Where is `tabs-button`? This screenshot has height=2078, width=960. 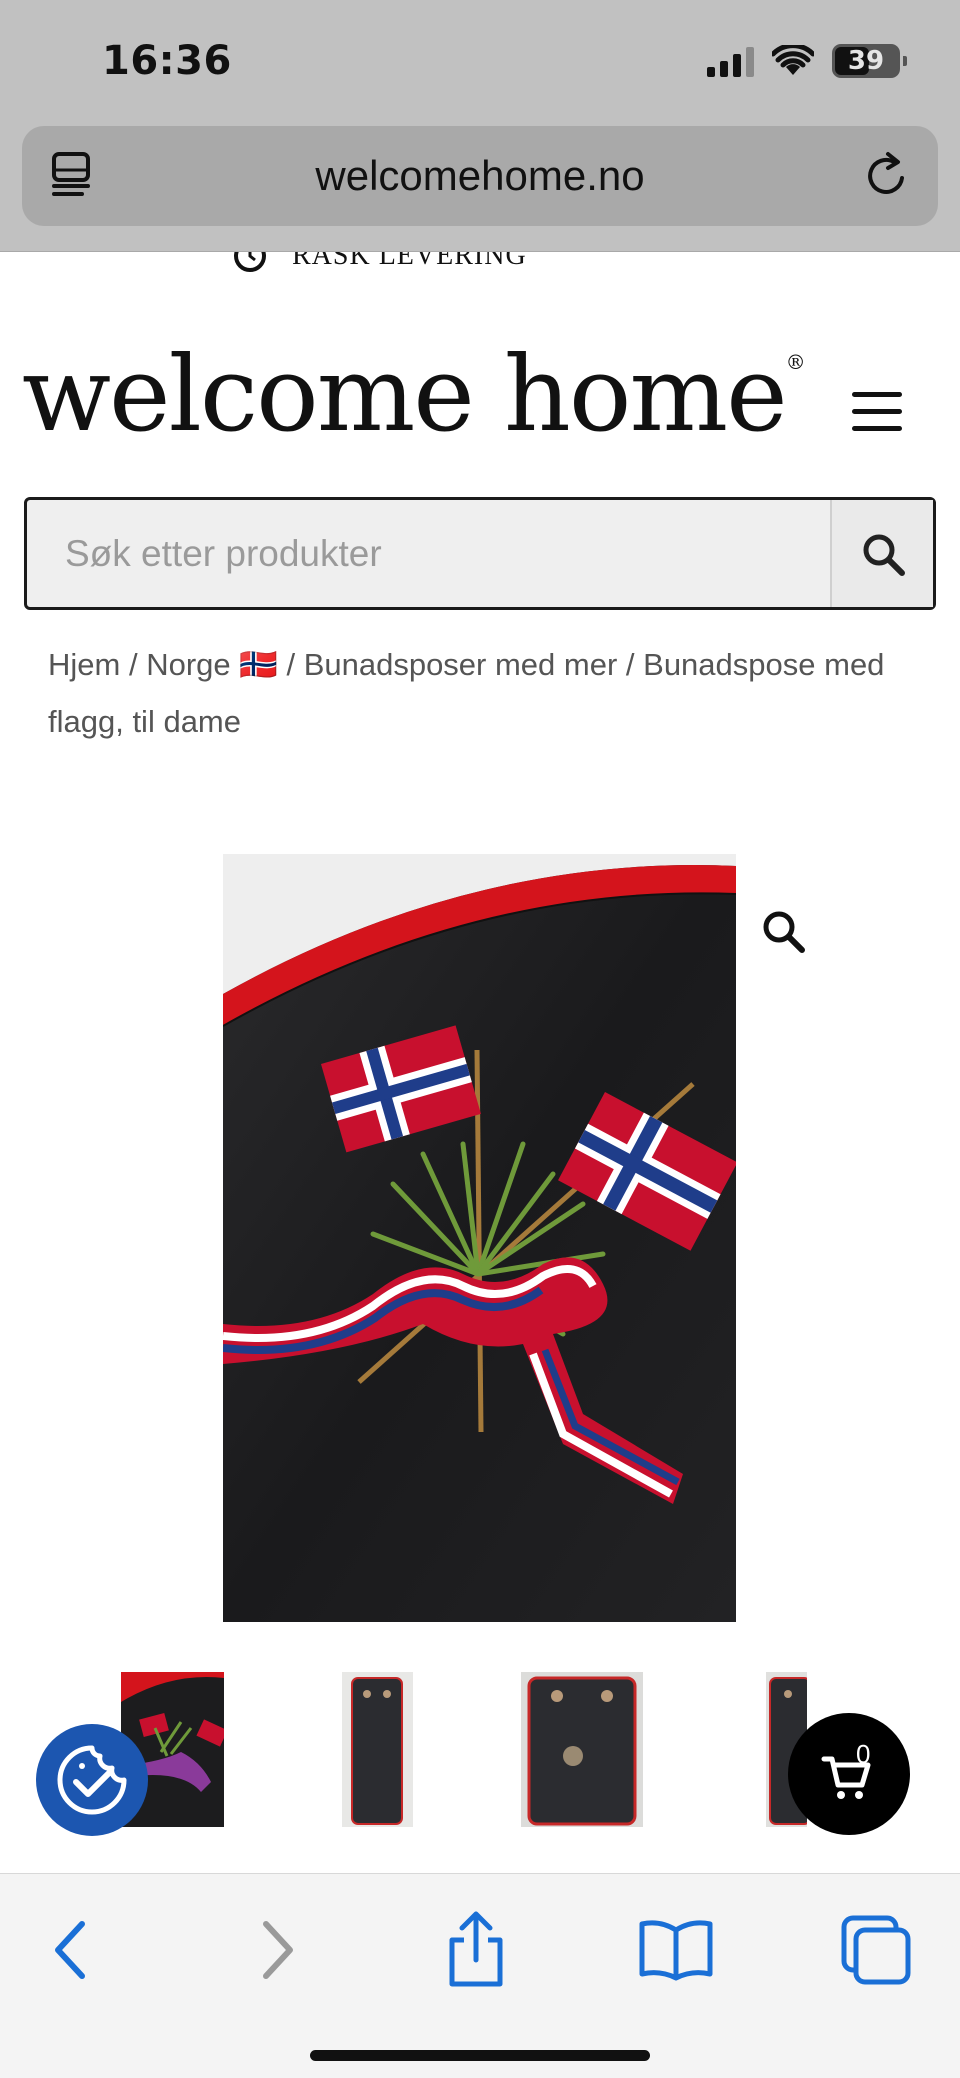 tabs-button is located at coordinates (876, 1950).